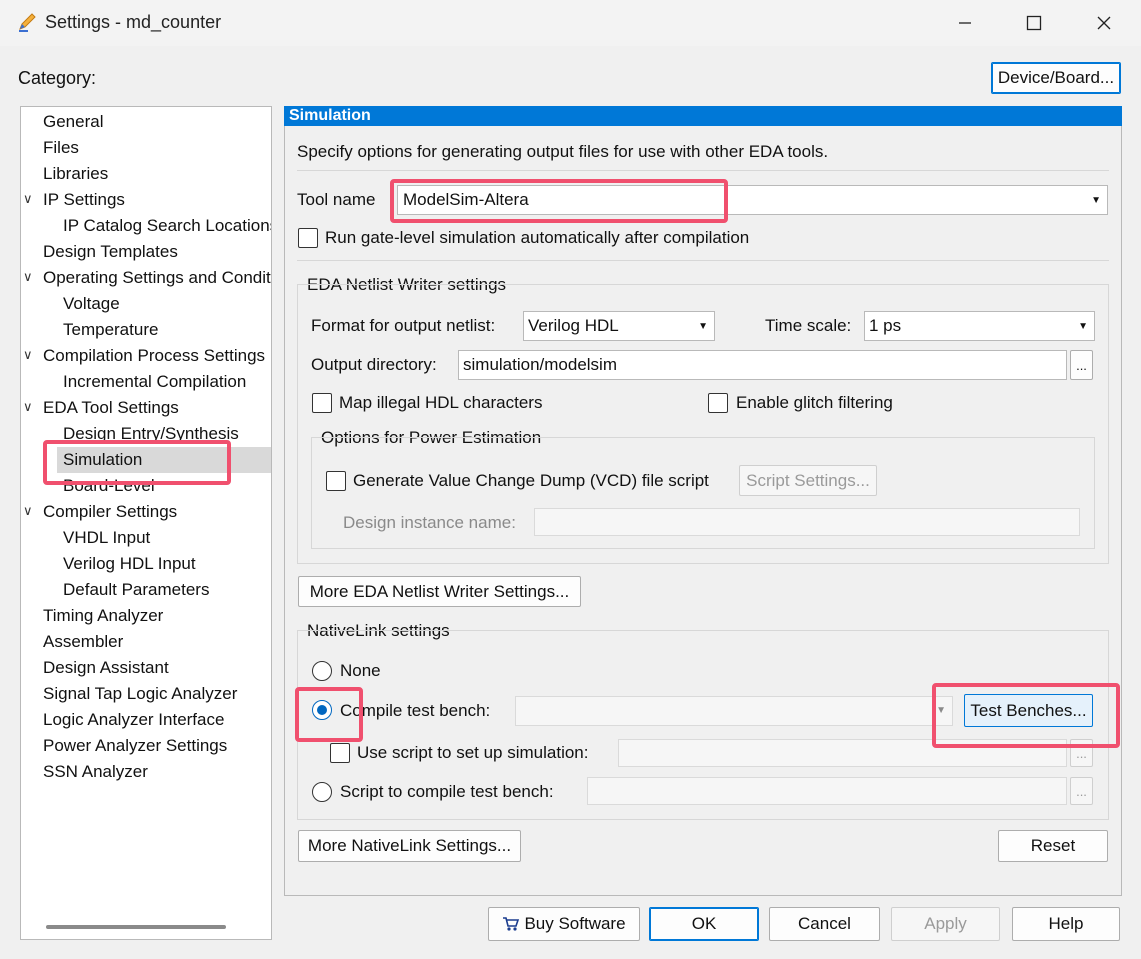  I want to click on map-illegal-label: Map illegal HDL characters, so click(441, 402).